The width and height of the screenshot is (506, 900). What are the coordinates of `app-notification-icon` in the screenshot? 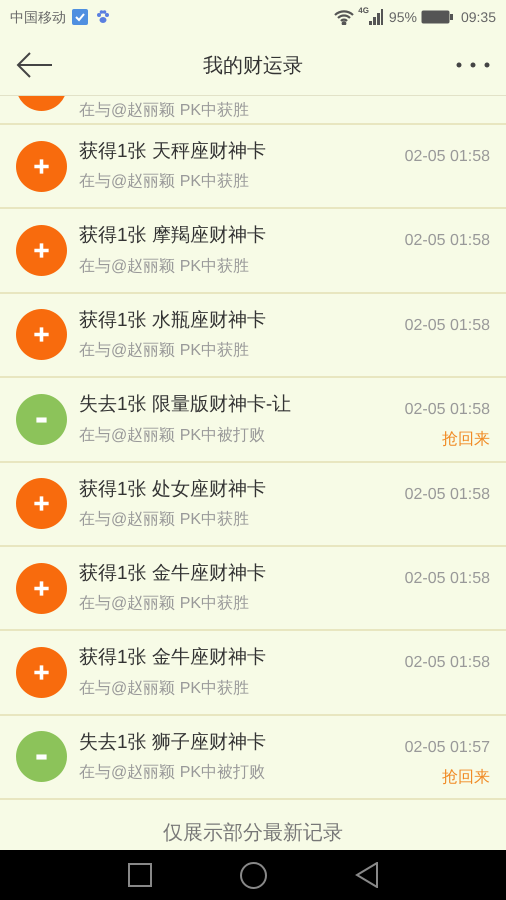 It's located at (80, 17).